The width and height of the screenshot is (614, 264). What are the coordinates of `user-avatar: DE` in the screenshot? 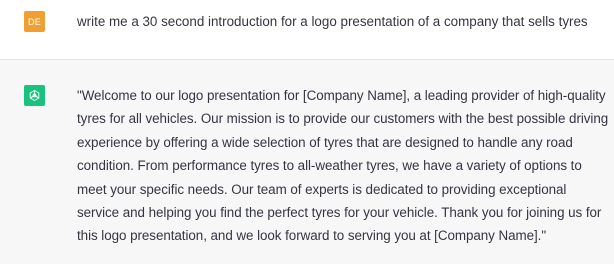 It's located at (34, 21).